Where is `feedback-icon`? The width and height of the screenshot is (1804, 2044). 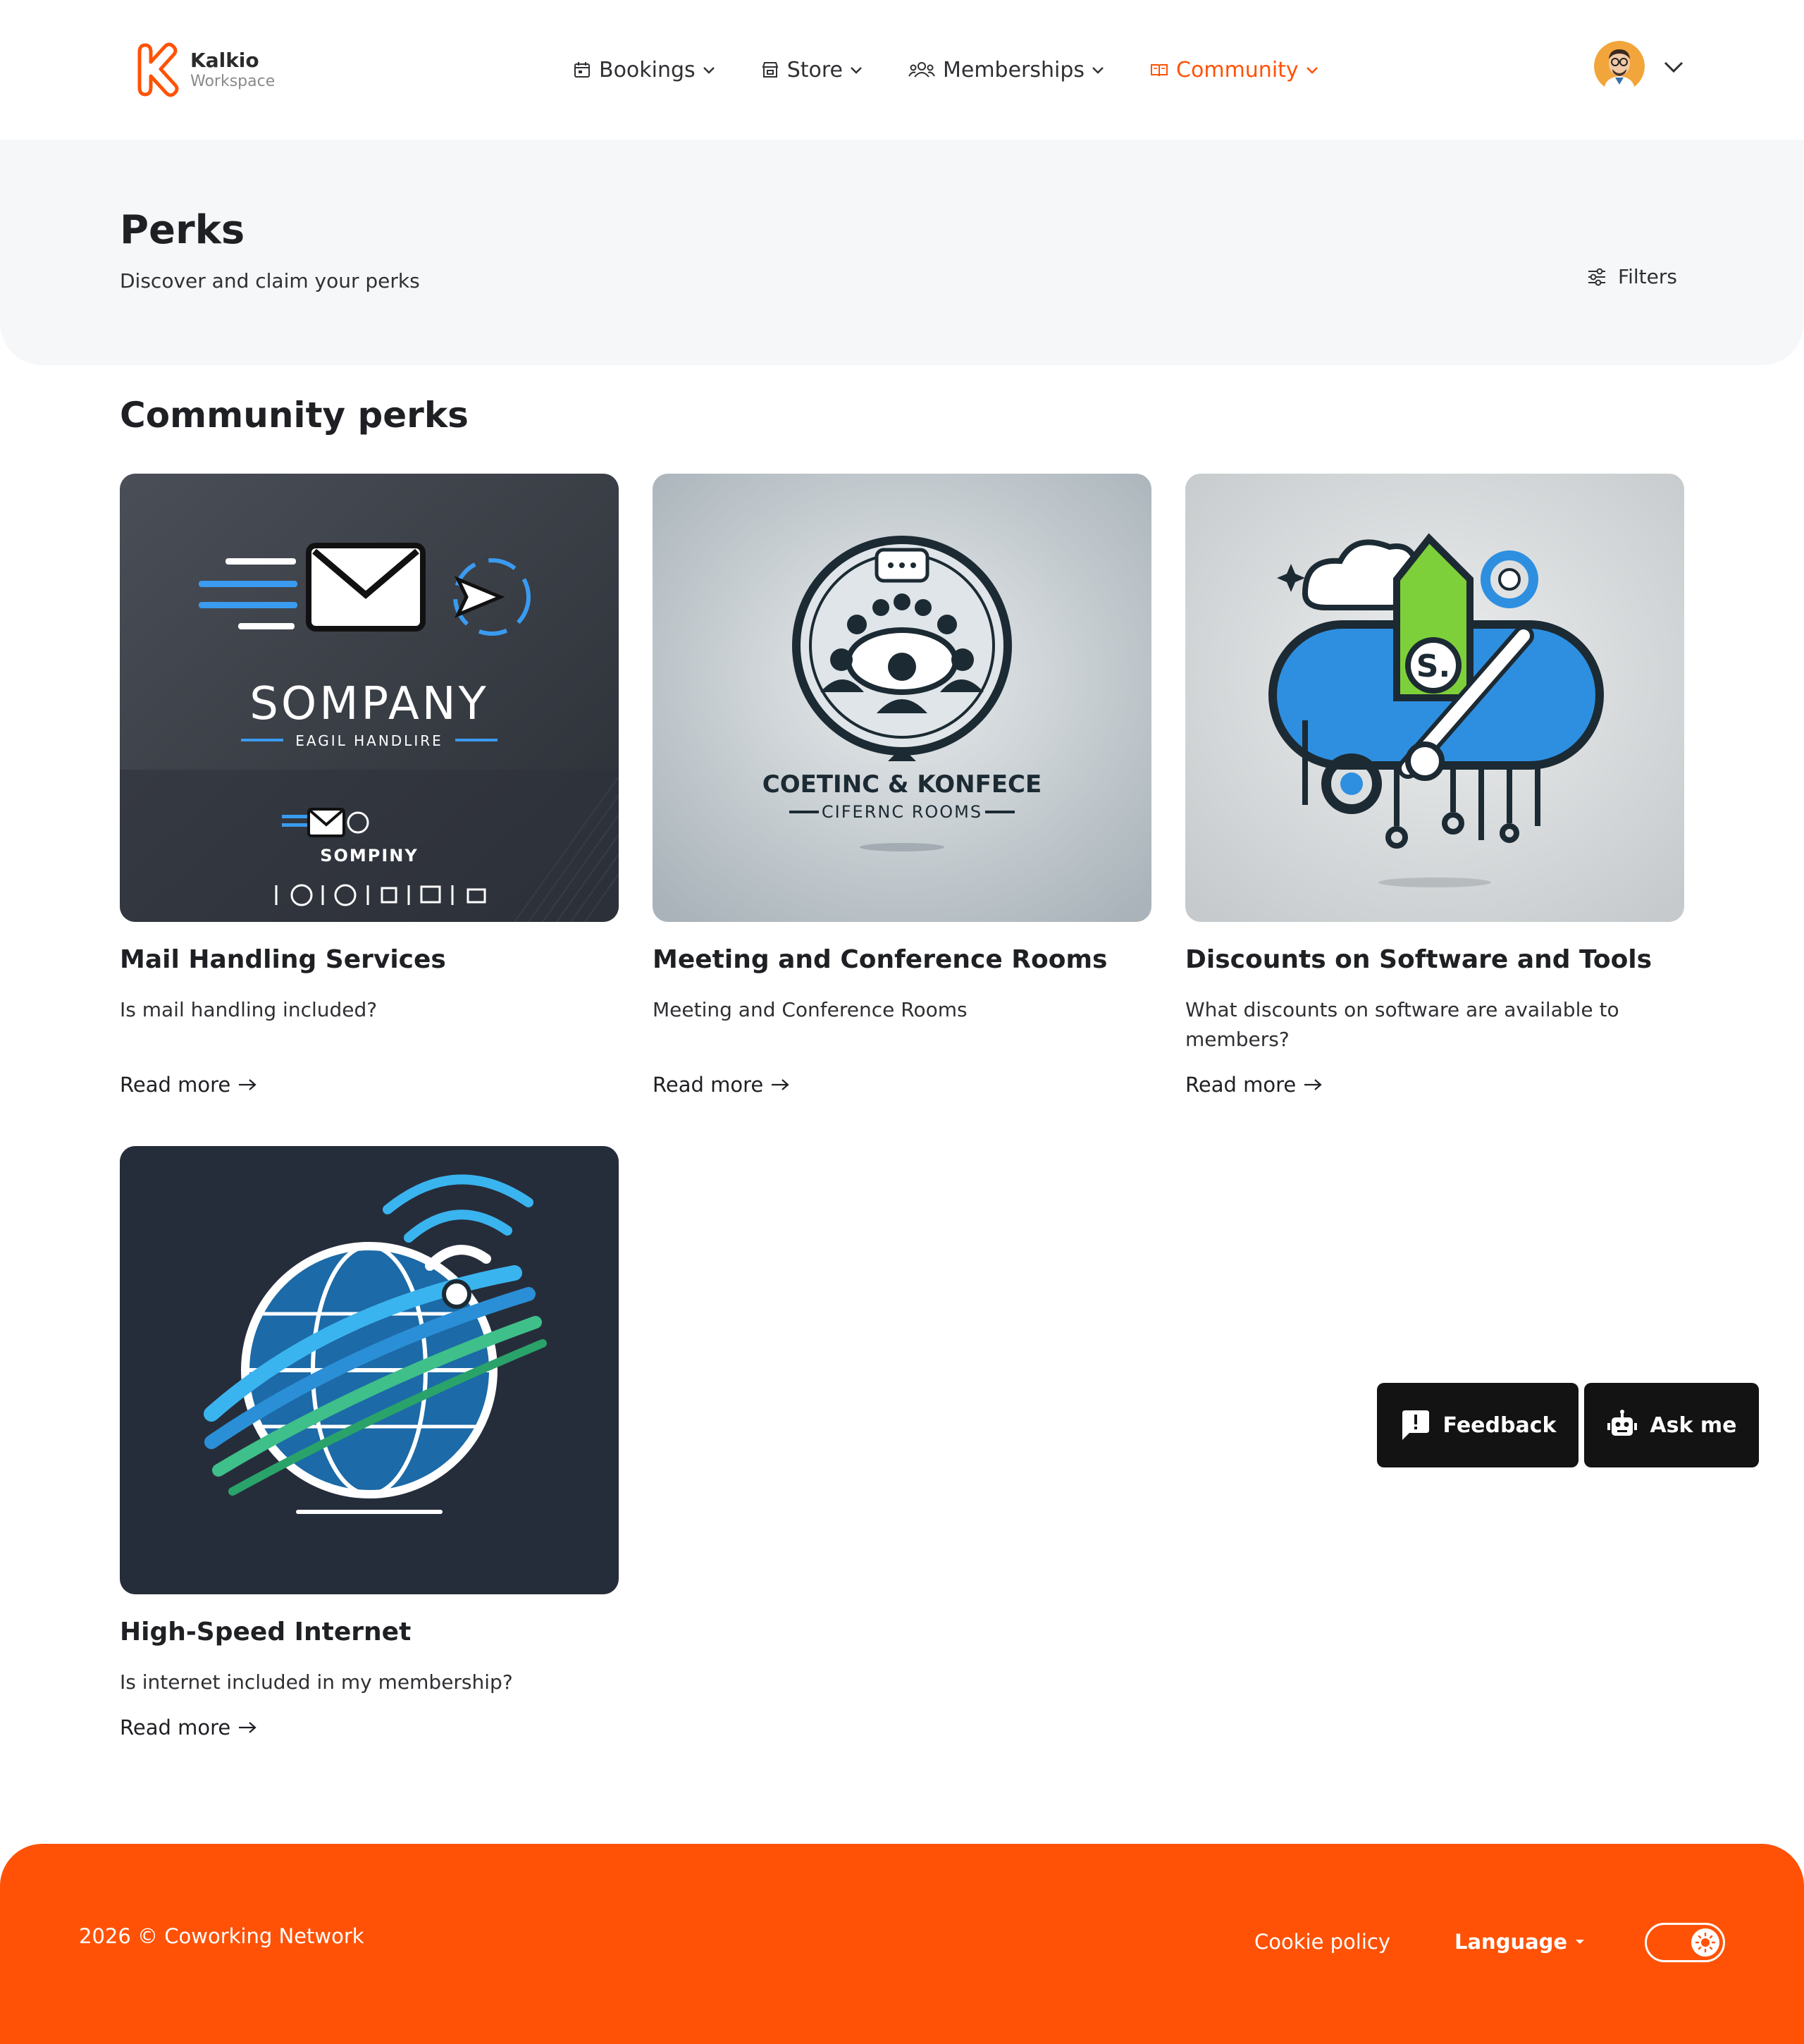
feedback-icon is located at coordinates (1416, 1425).